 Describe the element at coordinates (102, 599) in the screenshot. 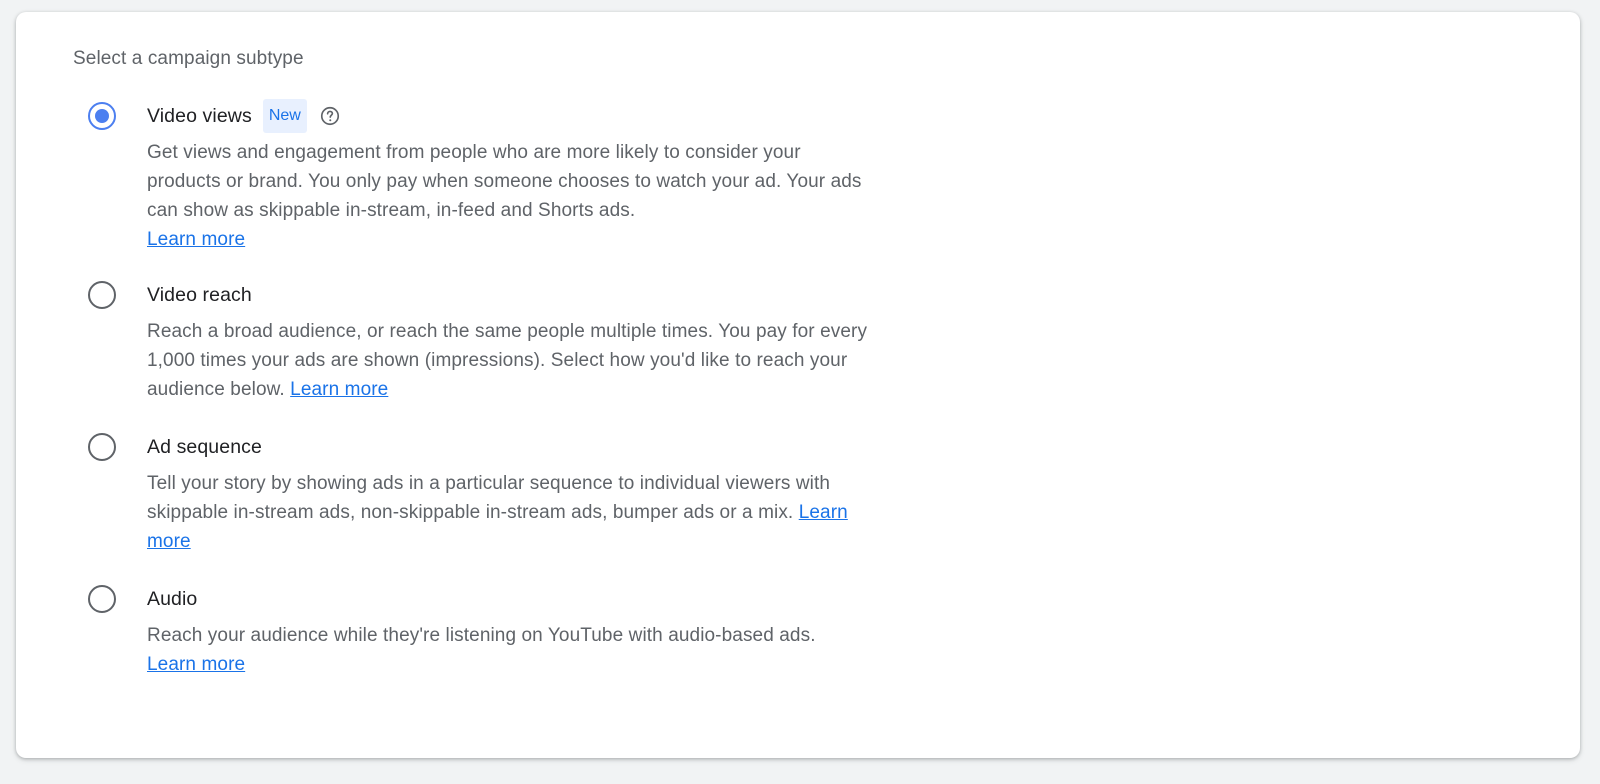

I see `radio-audio` at that location.